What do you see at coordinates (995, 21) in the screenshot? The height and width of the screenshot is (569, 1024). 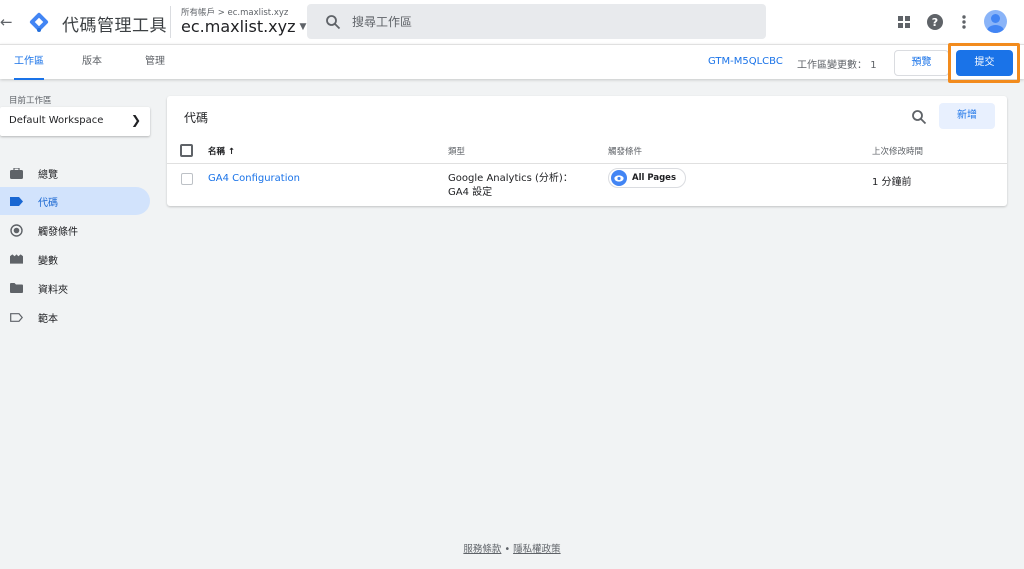 I see `account-avatar-icon` at bounding box center [995, 21].